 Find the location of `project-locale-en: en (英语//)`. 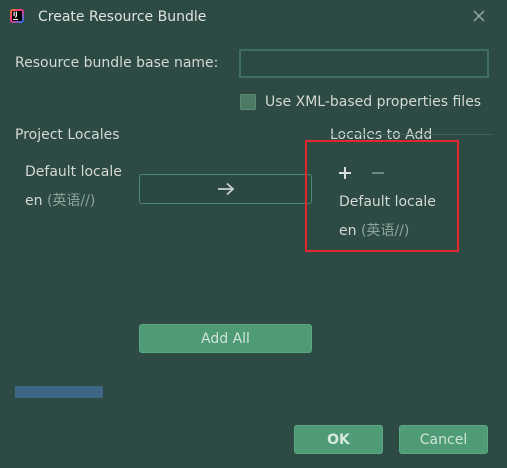

project-locale-en: en (英语//) is located at coordinates (60, 200).